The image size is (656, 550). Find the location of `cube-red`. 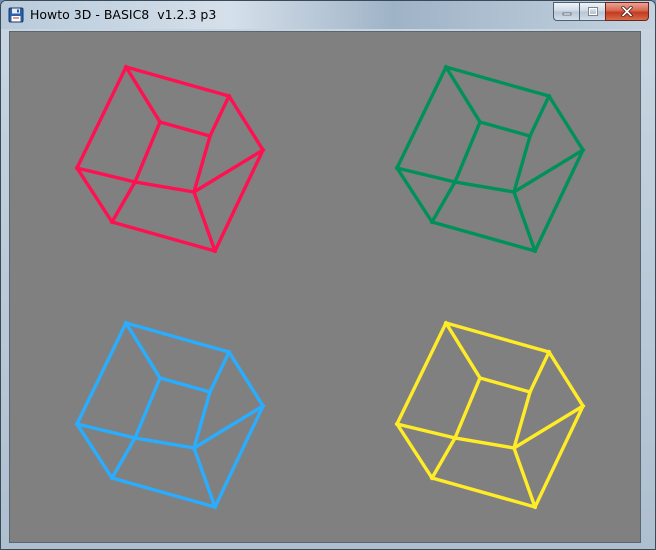

cube-red is located at coordinates (170, 159).